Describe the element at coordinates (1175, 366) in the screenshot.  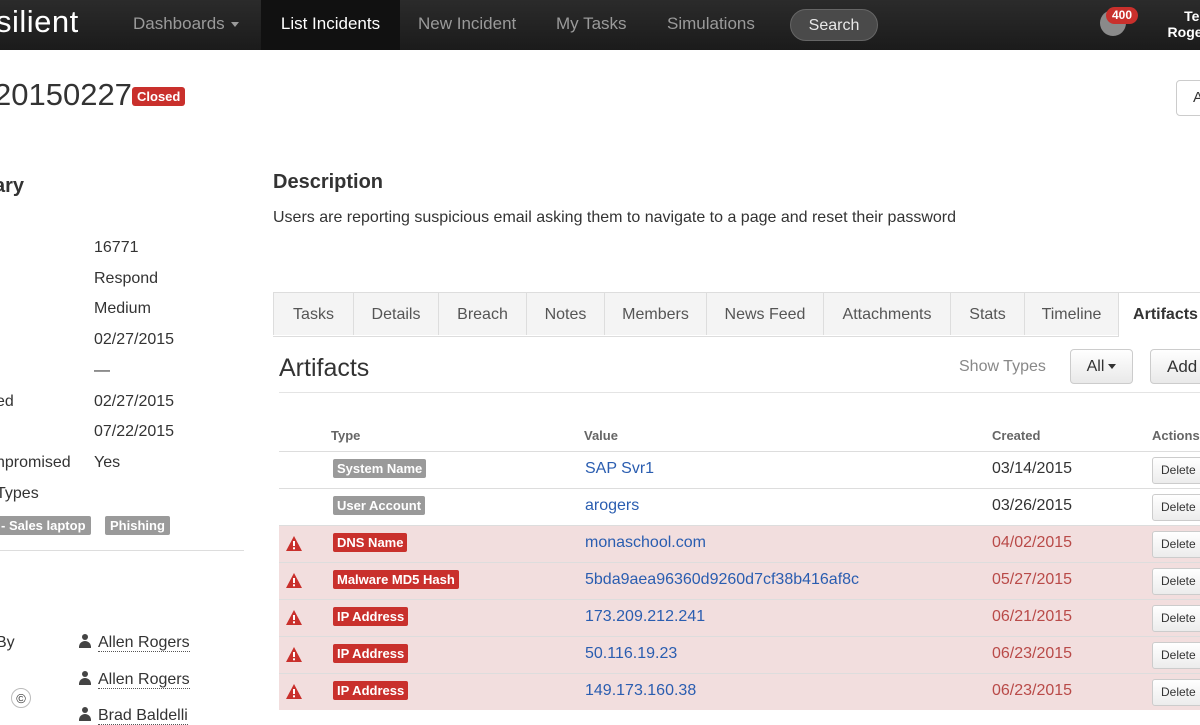
I see `add-artifact-button: Add` at that location.